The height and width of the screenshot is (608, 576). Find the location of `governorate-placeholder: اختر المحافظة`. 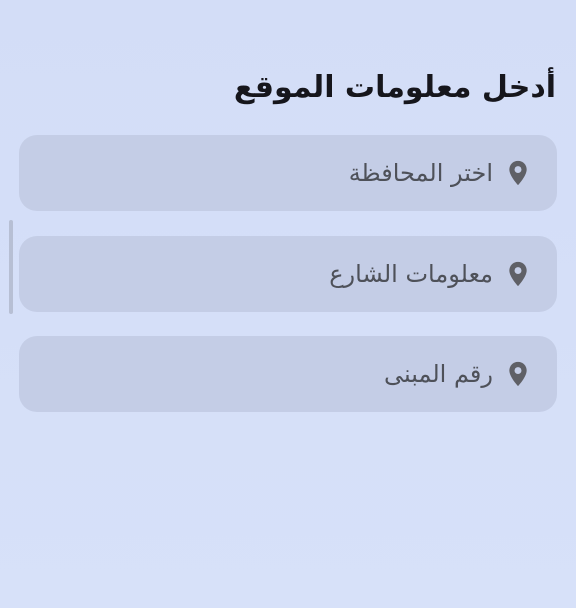

governorate-placeholder: اختر المحافظة is located at coordinates (420, 173).